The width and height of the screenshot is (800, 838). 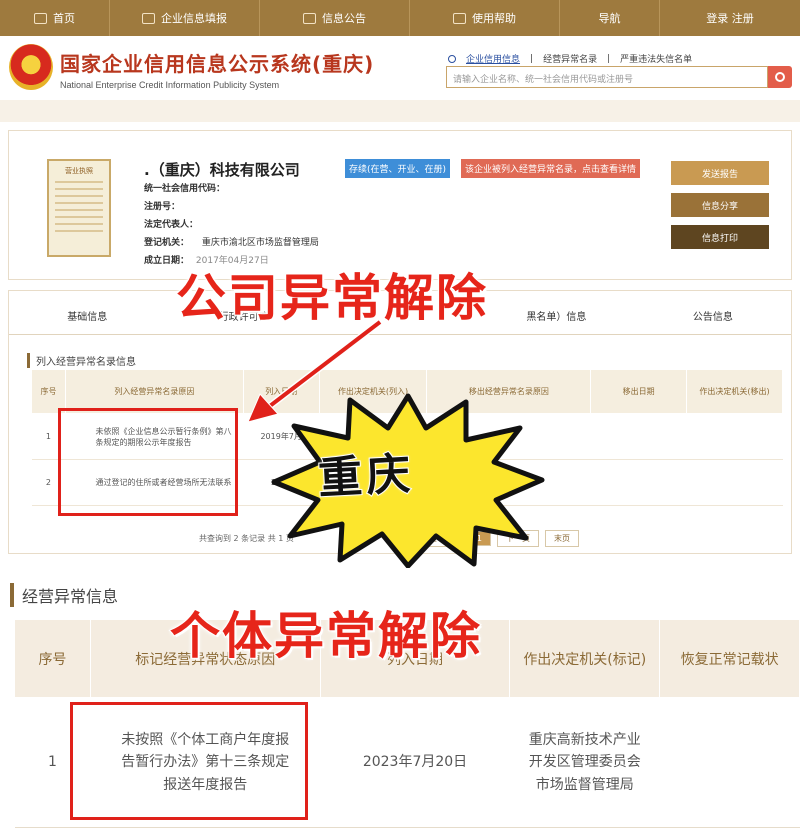 I want to click on license-text-lines, so click(x=79, y=206).